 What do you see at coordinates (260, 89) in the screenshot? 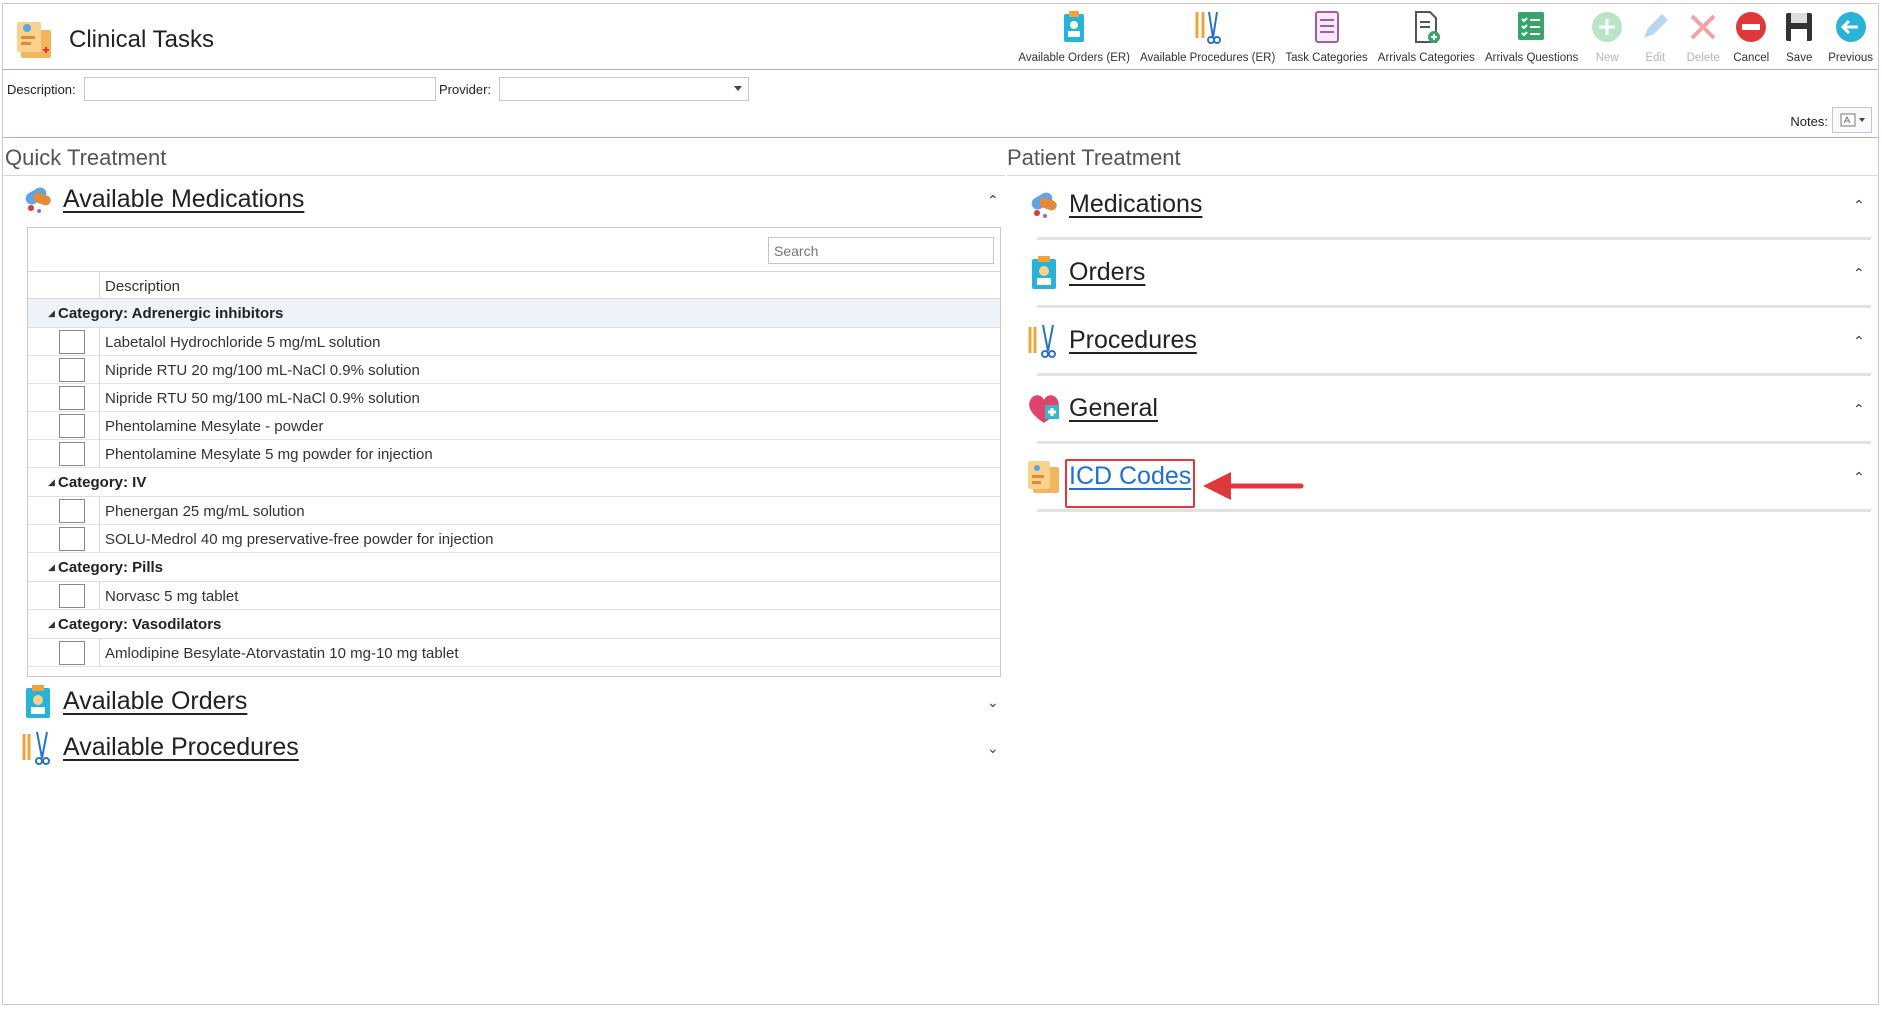
I see `description-input` at bounding box center [260, 89].